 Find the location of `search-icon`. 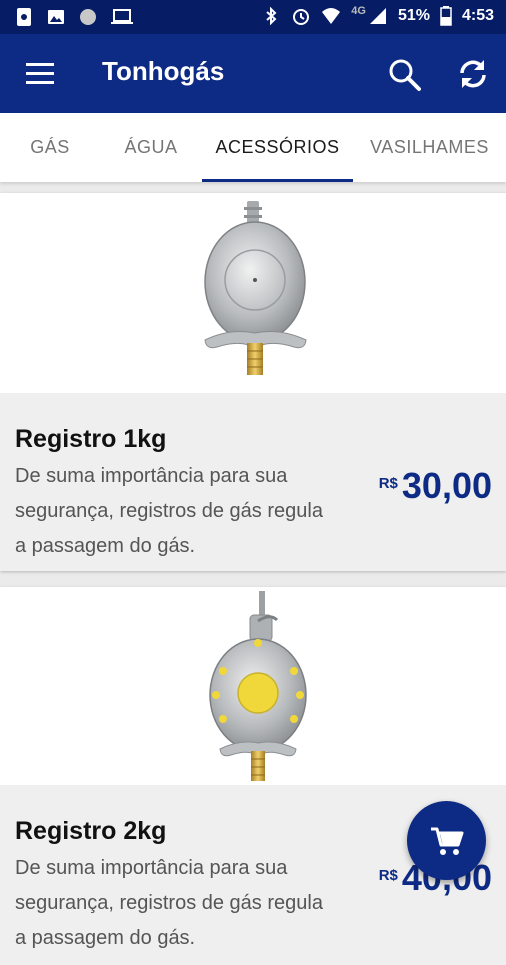

search-icon is located at coordinates (405, 75).